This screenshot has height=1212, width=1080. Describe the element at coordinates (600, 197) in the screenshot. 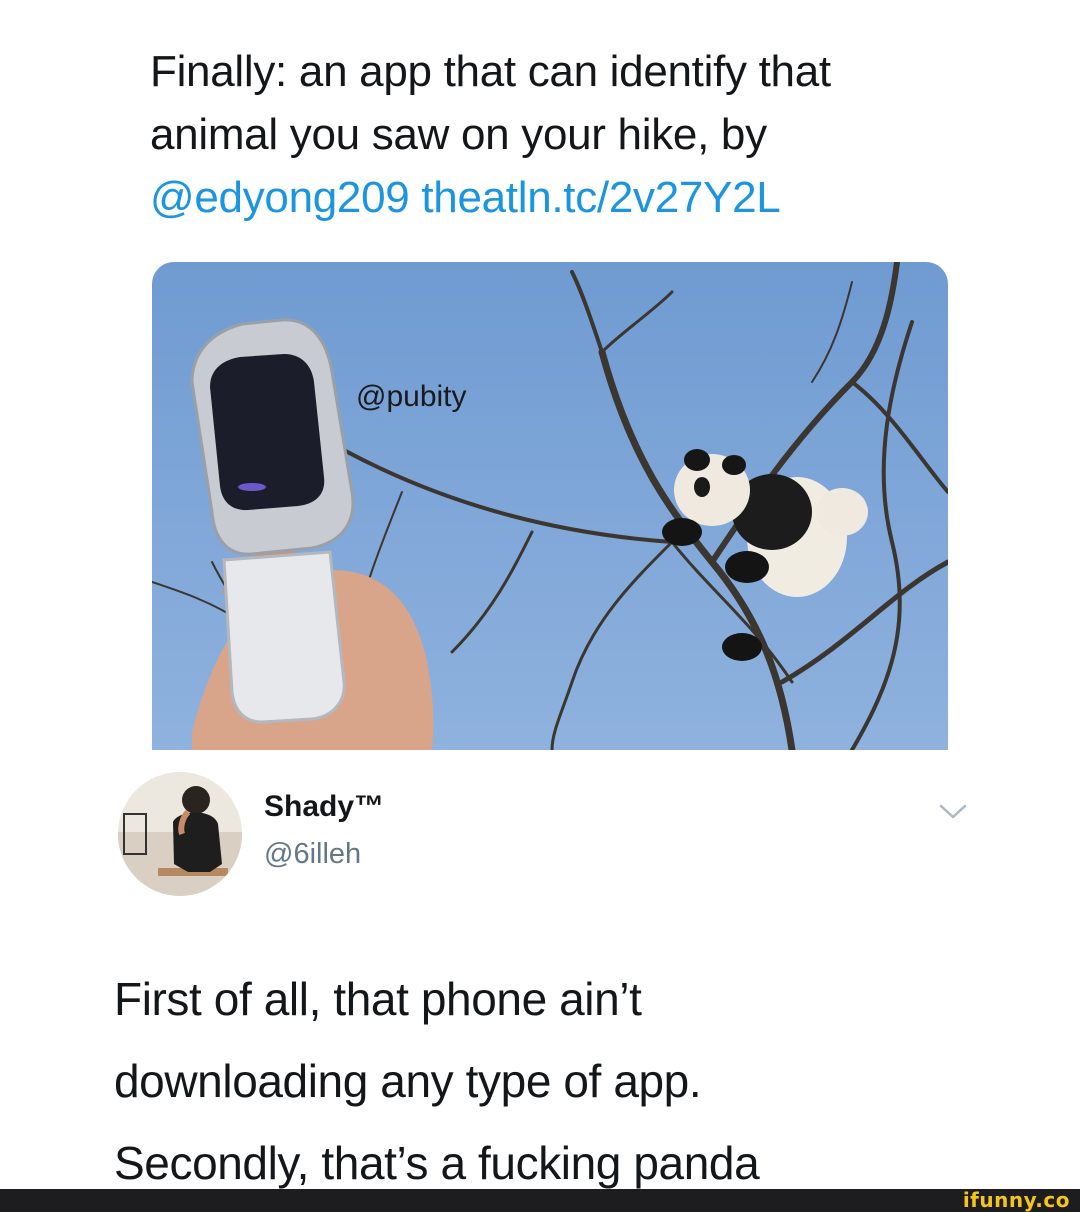

I see `article-link: theatln.tc/2v27Y2L` at that location.